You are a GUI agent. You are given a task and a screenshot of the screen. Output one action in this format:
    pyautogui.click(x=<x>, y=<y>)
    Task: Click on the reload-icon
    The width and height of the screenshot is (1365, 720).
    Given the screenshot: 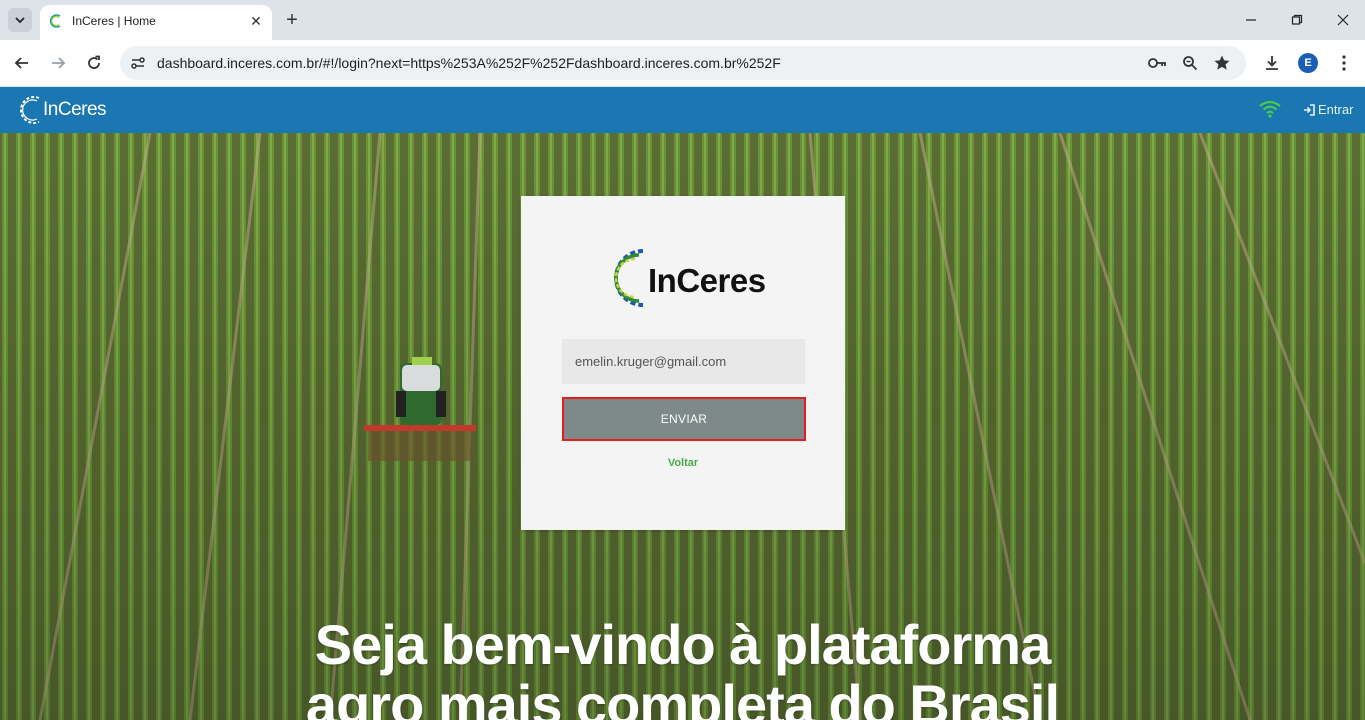 What is the action you would take?
    pyautogui.click(x=94, y=63)
    